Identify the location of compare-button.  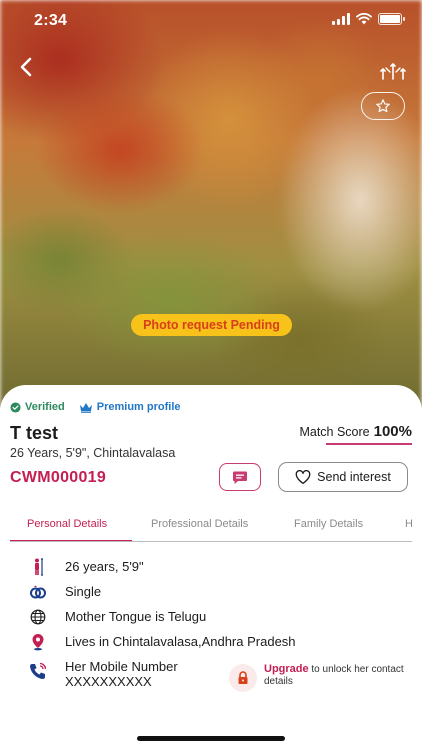
(393, 71).